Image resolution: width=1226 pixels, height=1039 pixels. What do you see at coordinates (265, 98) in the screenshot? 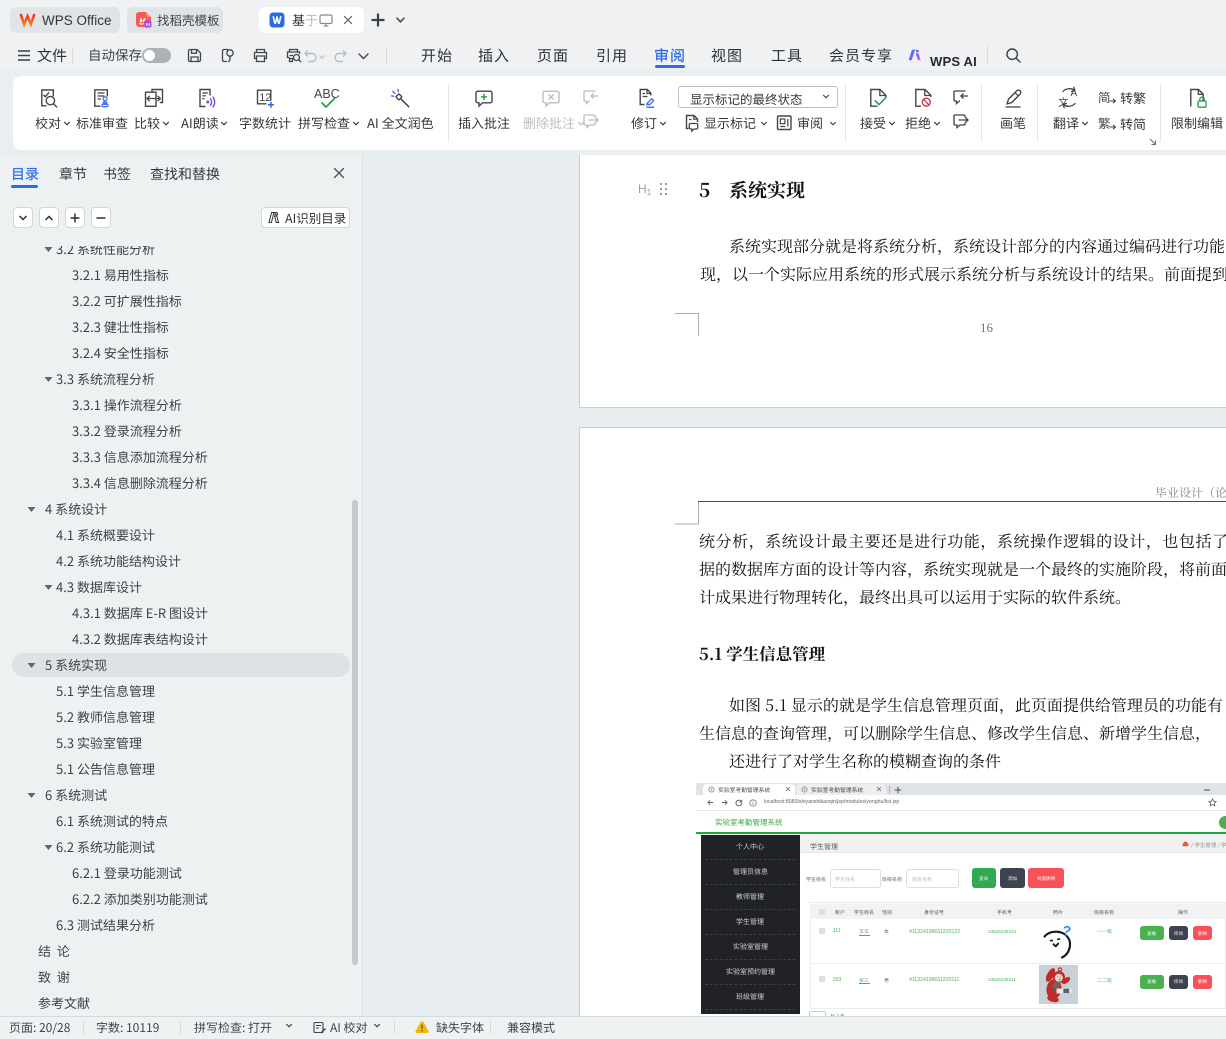
I see `svg-text: 12` at bounding box center [265, 98].